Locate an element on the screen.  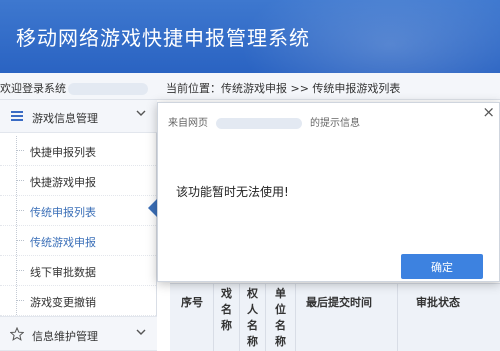
app-title: 移动网络游戏快捷申报管理系统 is located at coordinates (163, 38).